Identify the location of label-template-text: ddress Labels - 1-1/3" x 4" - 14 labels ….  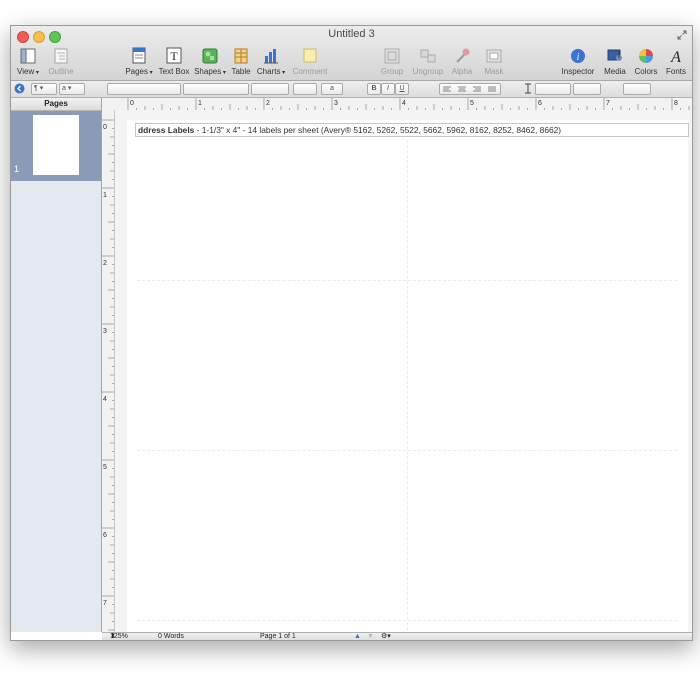
(412, 130).